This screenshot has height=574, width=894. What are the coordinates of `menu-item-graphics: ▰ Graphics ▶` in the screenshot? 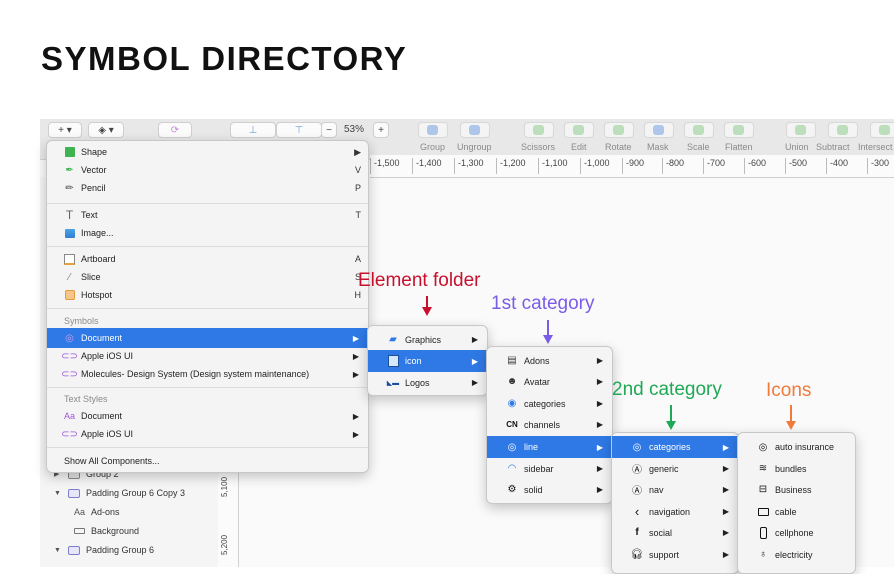 It's located at (427, 339).